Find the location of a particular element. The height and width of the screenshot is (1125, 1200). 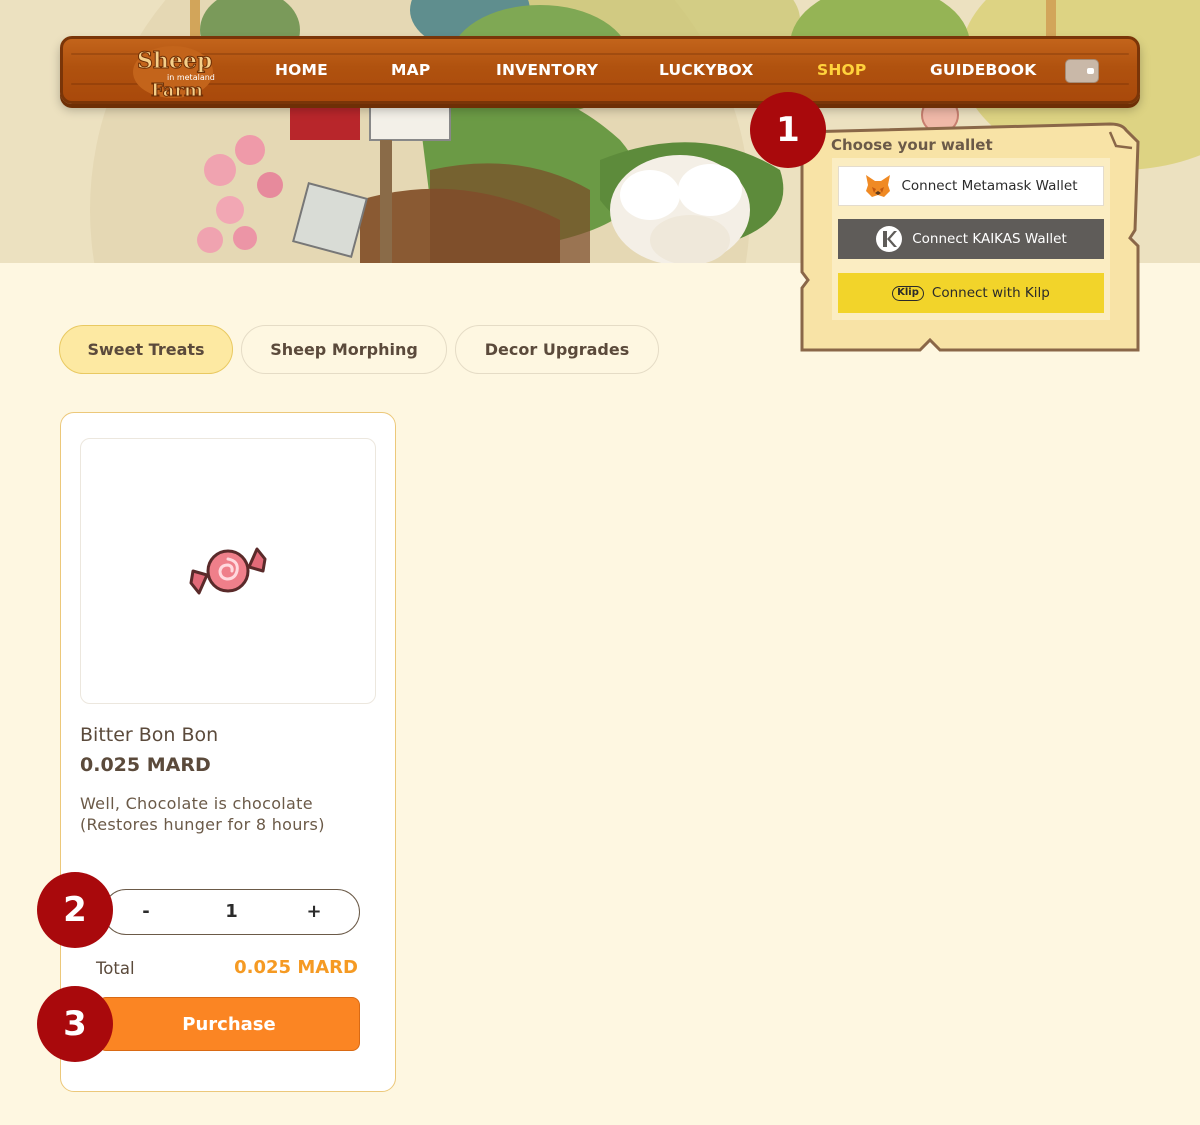

metamask-fox-icon is located at coordinates (878, 186).